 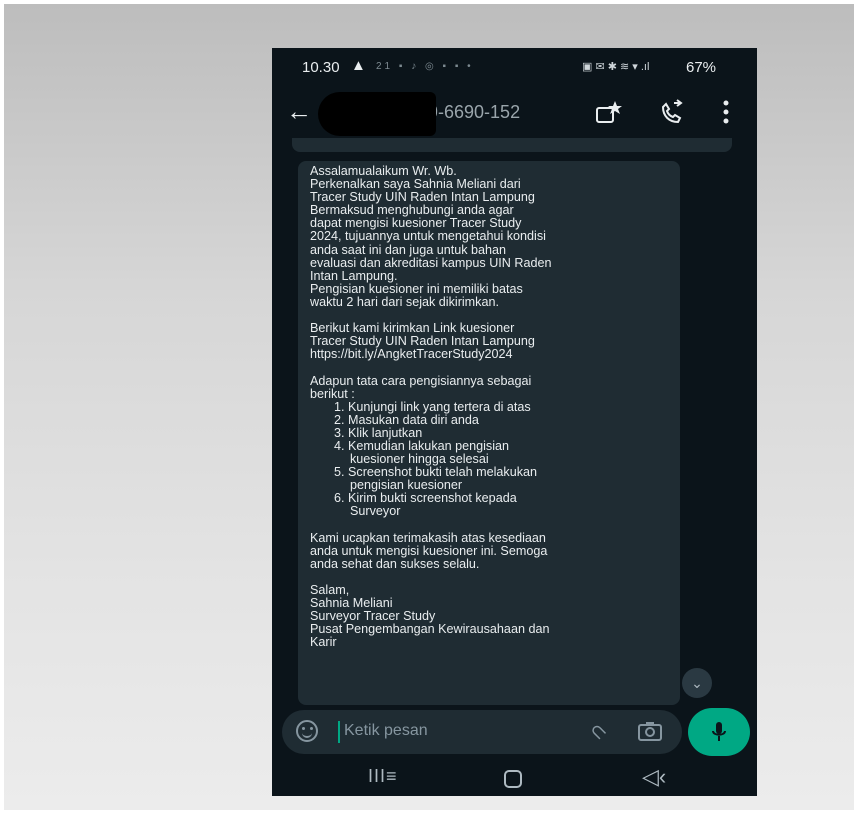 I want to click on step-item: 2. Masukan data diri anda, so click(x=406, y=419).